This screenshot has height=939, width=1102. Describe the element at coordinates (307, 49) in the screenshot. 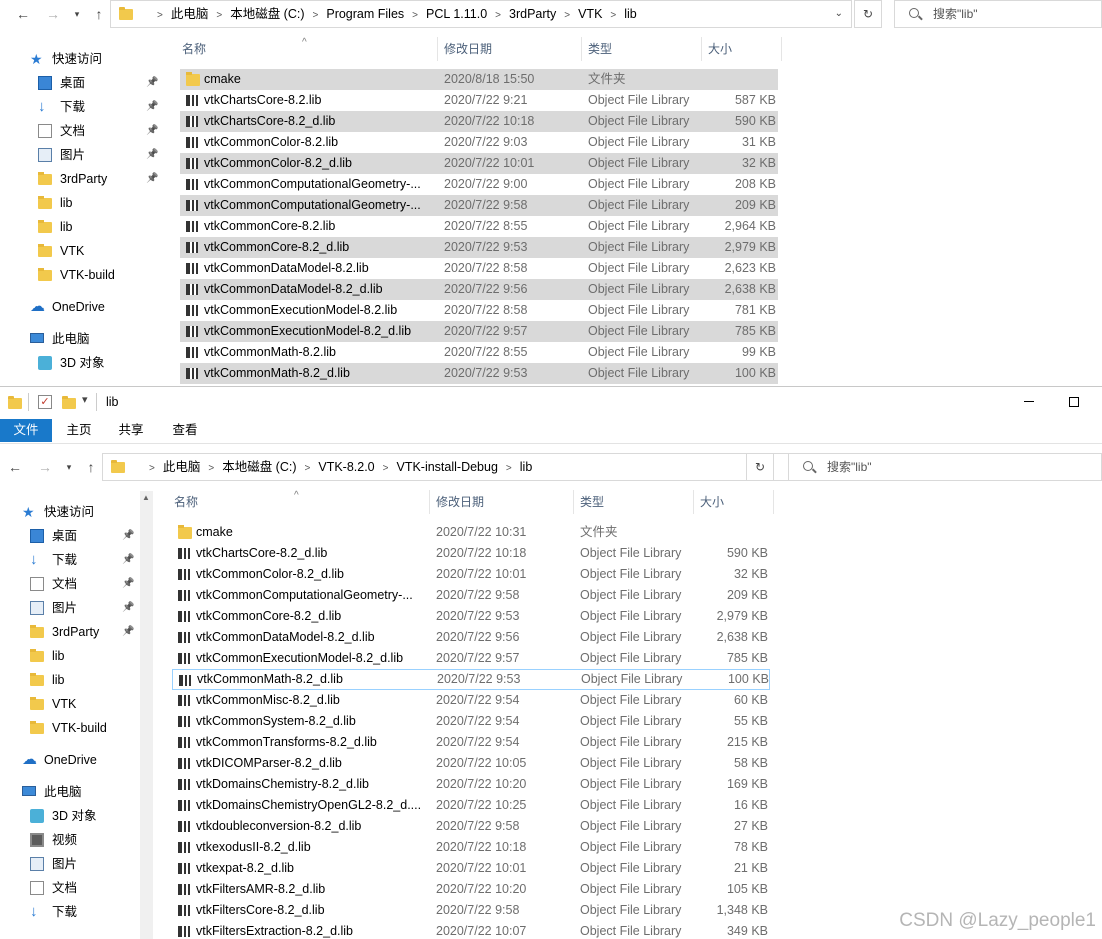

I see `column-name: 名称` at that location.